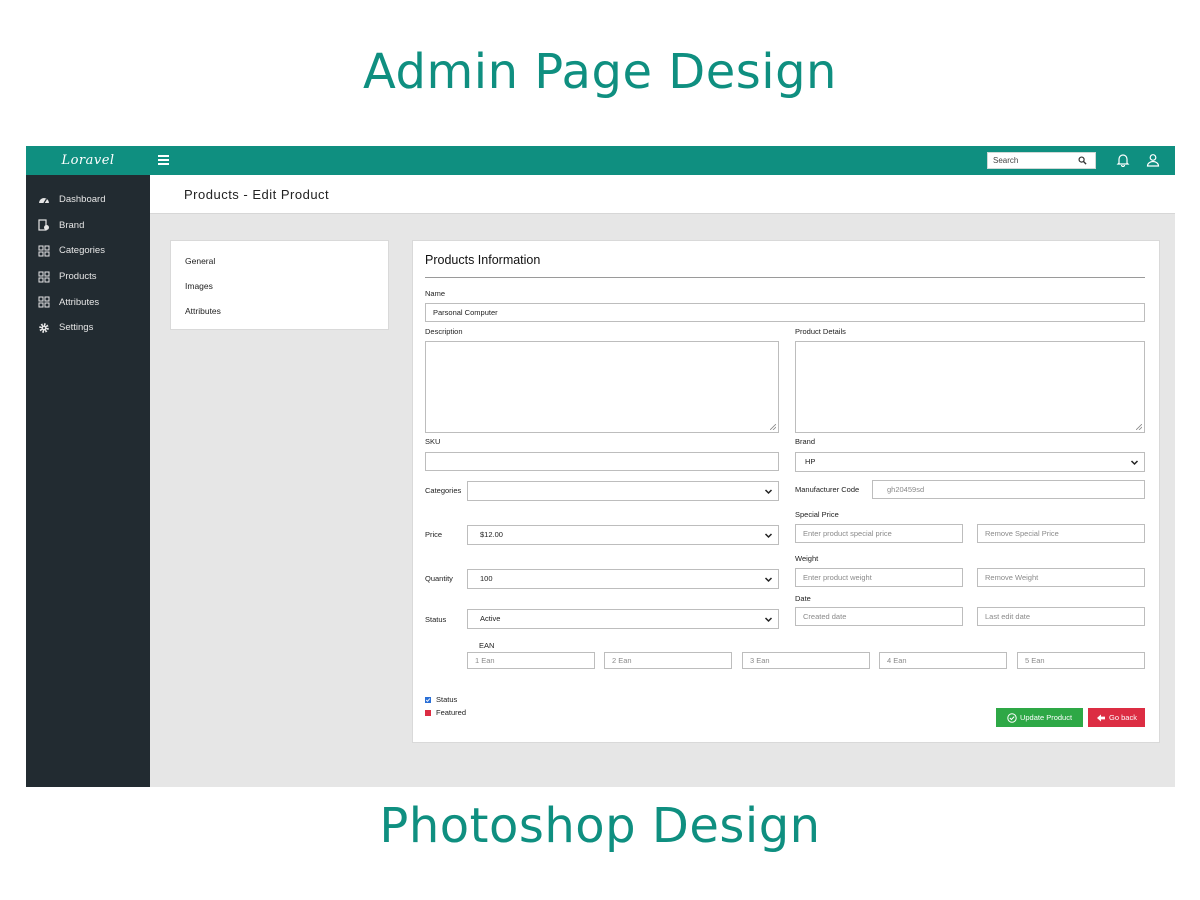  Describe the element at coordinates (1081, 660) in the screenshot. I see `ean-field-5: 5 Ean` at that location.